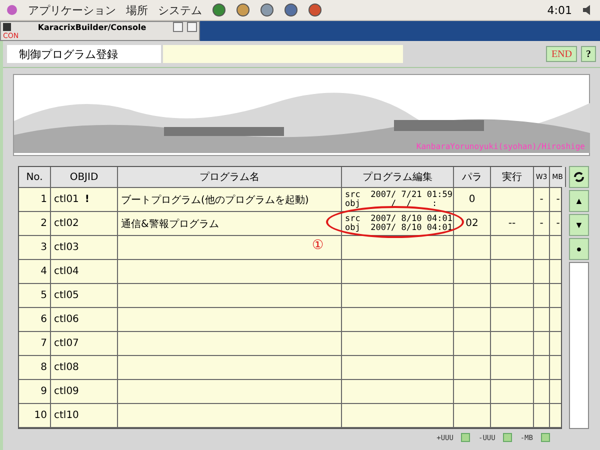  I want to click on scroll-up-button: ▲, so click(579, 201).